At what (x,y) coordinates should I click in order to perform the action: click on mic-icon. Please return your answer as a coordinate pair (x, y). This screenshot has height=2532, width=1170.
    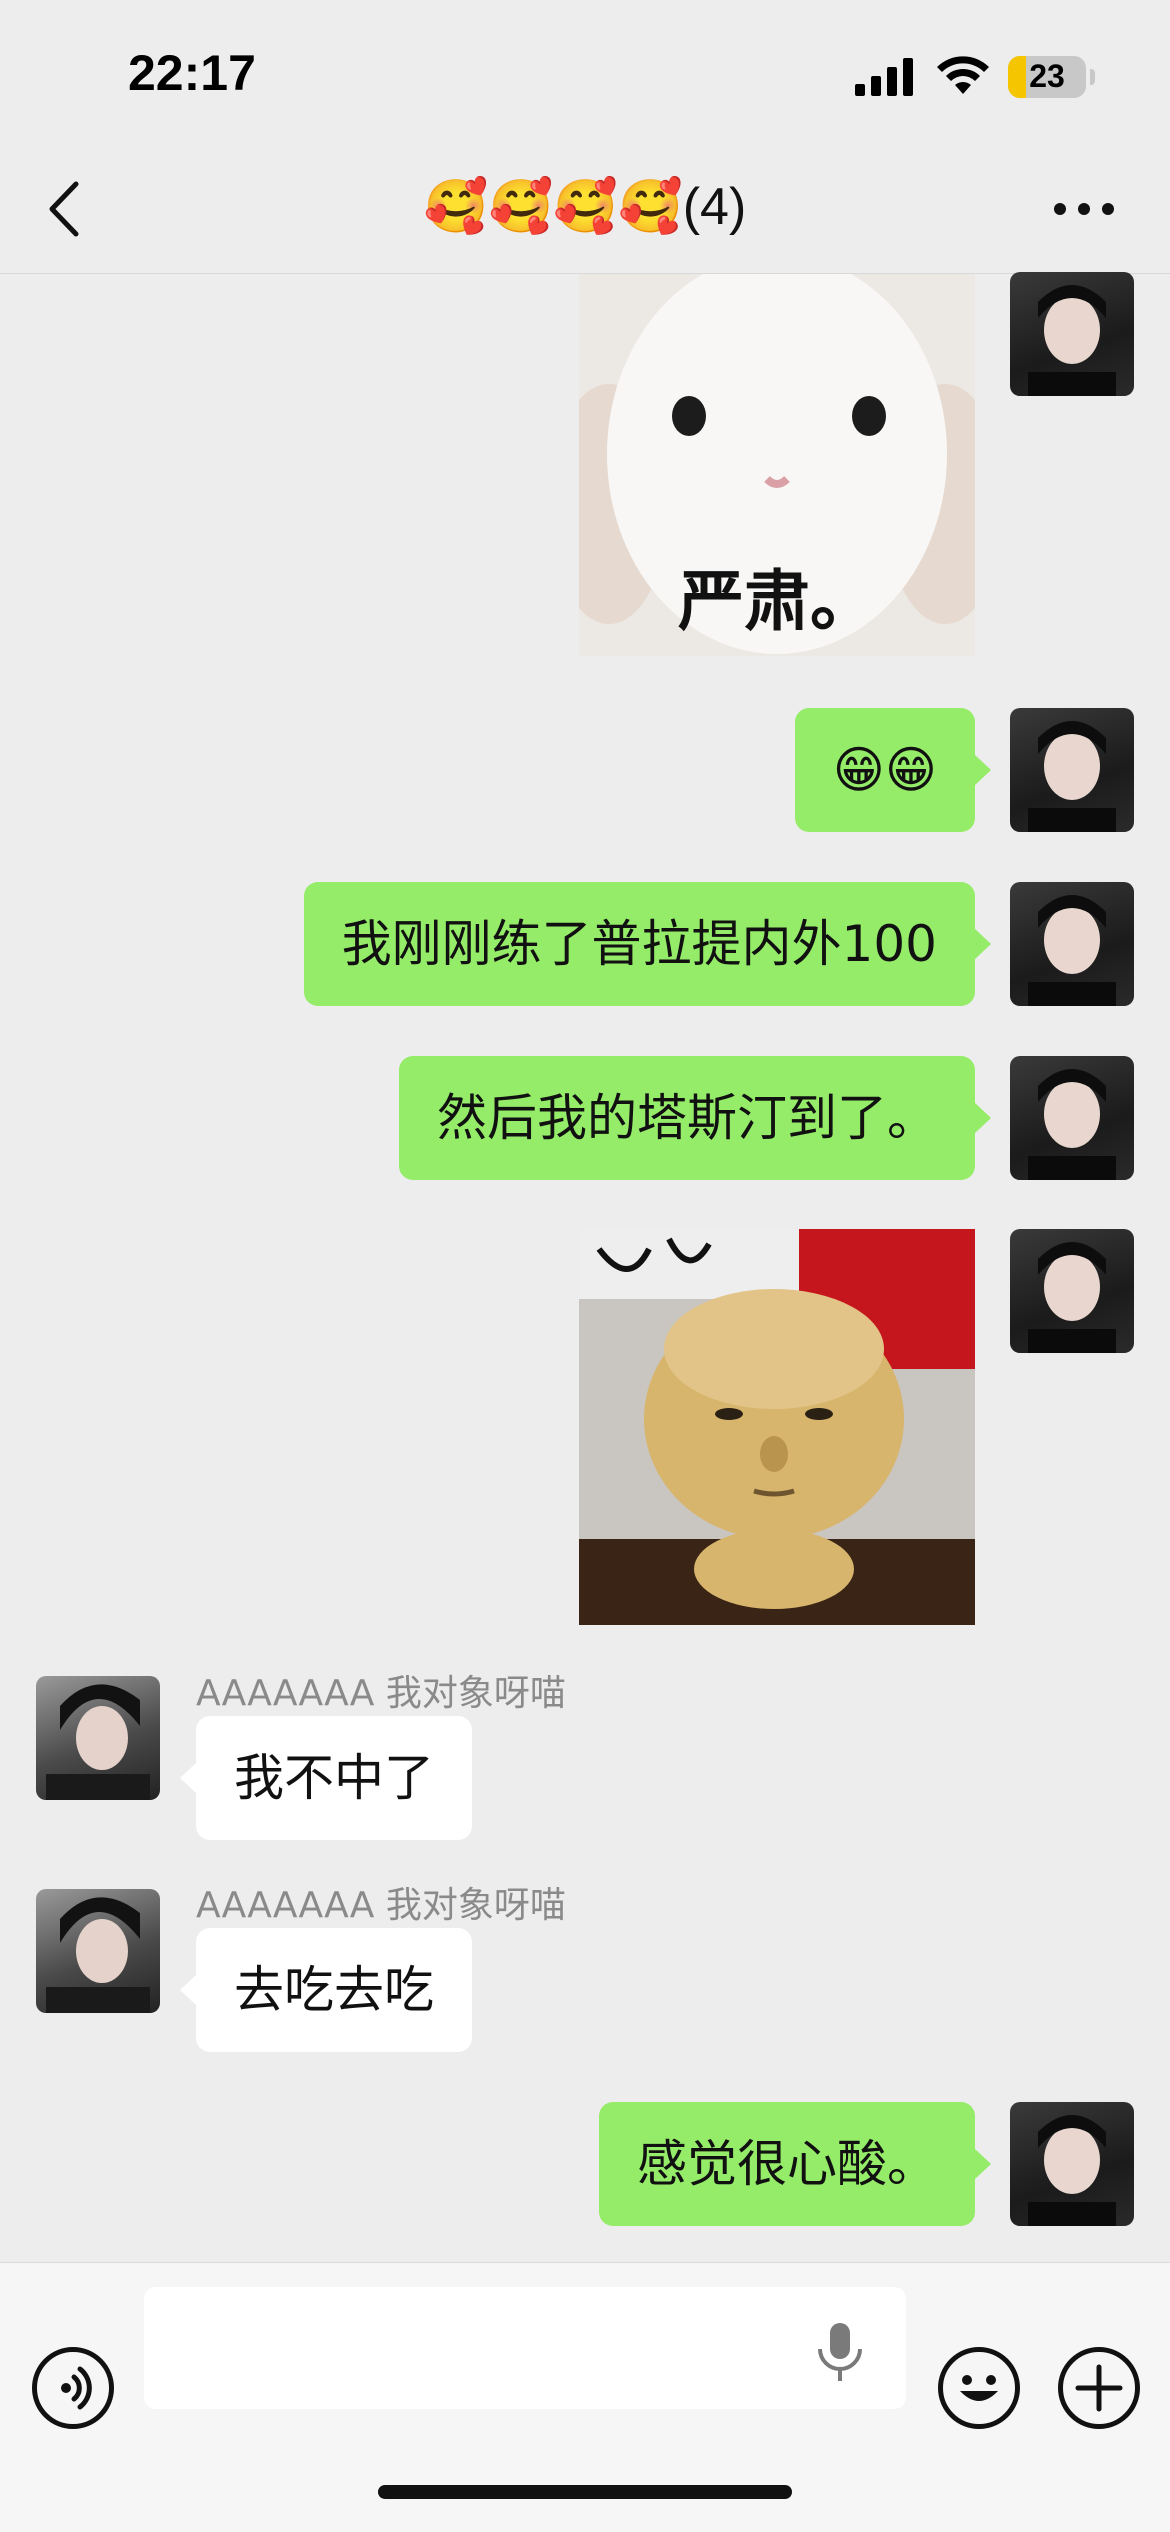
    Looking at the image, I should click on (840, 2352).